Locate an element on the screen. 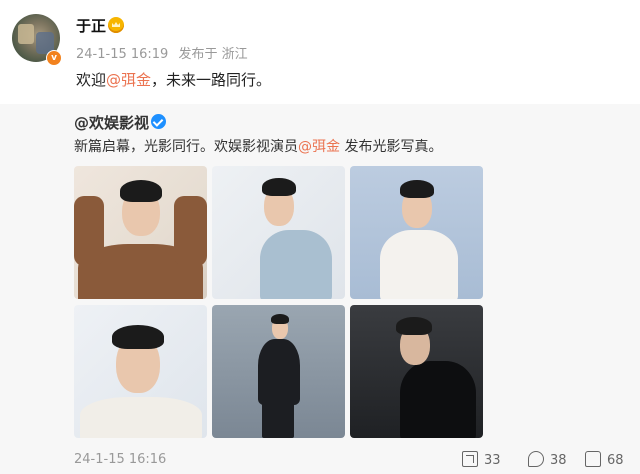  post-text-suffix: ，未来一路同行。 is located at coordinates (211, 80).